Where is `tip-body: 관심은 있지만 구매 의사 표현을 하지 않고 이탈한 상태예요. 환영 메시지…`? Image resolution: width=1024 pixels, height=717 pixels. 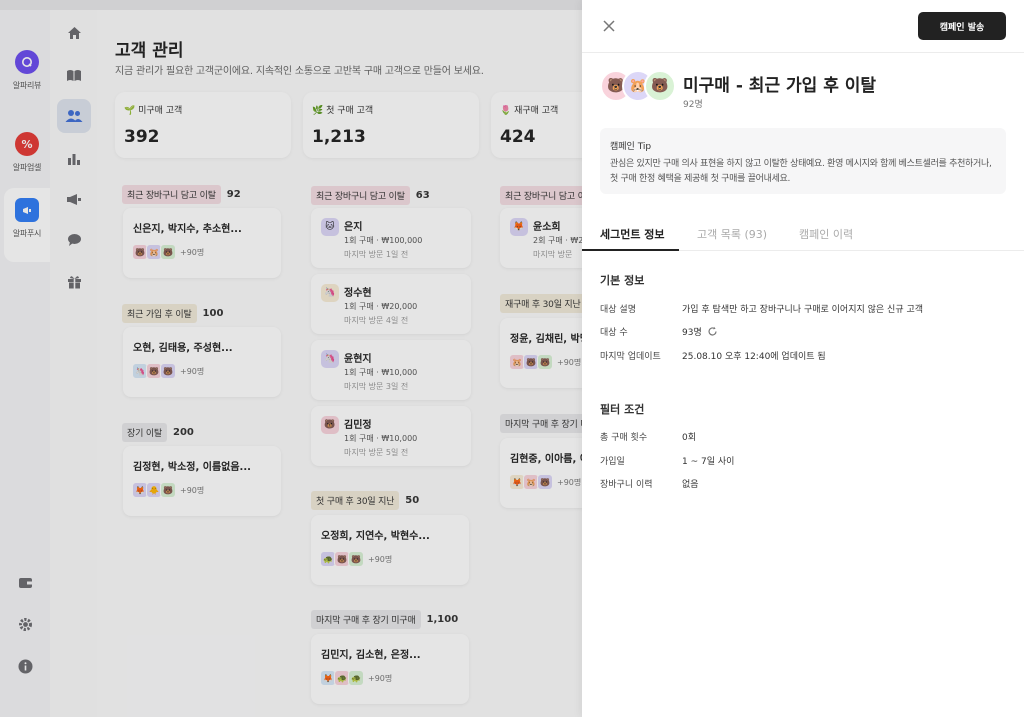 tip-body: 관심은 있지만 구매 의사 표현을 하지 않고 이탈한 상태예요. 환영 메시지… is located at coordinates (801, 171).